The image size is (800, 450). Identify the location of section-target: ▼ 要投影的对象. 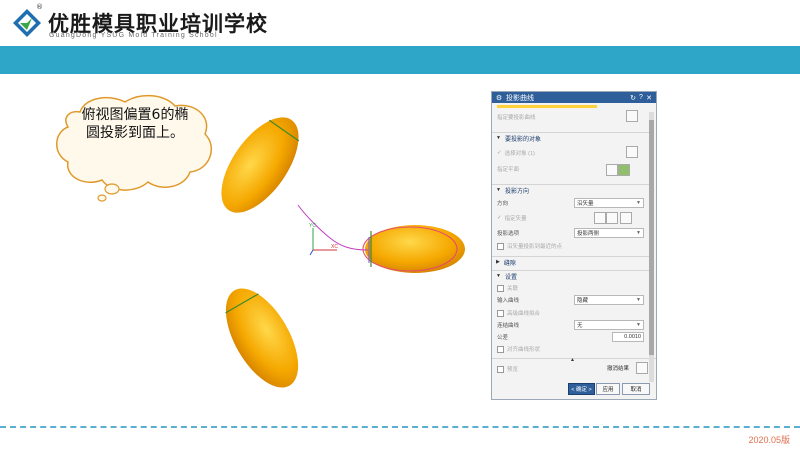
(572, 137).